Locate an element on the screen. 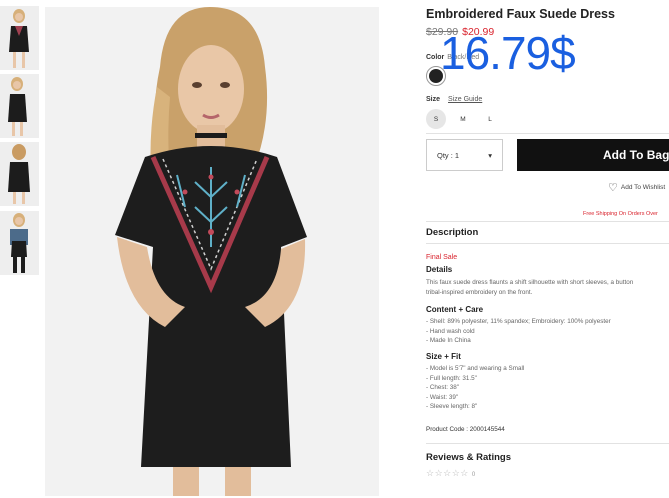 The width and height of the screenshot is (669, 498). rating-stars: ☆☆☆☆☆ 0 is located at coordinates (451, 473).